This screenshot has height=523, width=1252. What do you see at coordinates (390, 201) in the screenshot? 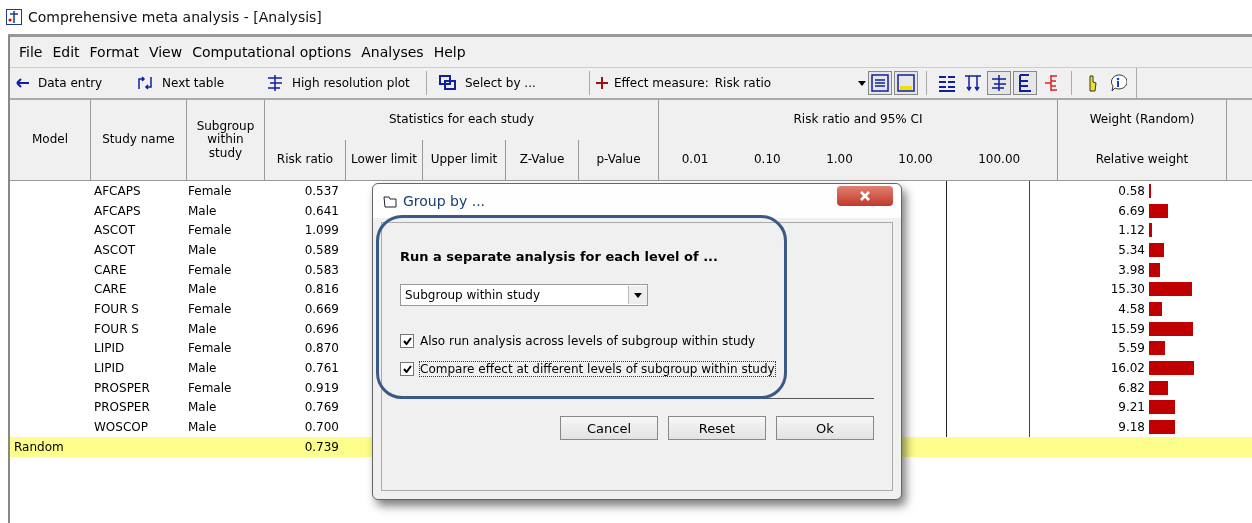
I see `folder-icon` at bounding box center [390, 201].